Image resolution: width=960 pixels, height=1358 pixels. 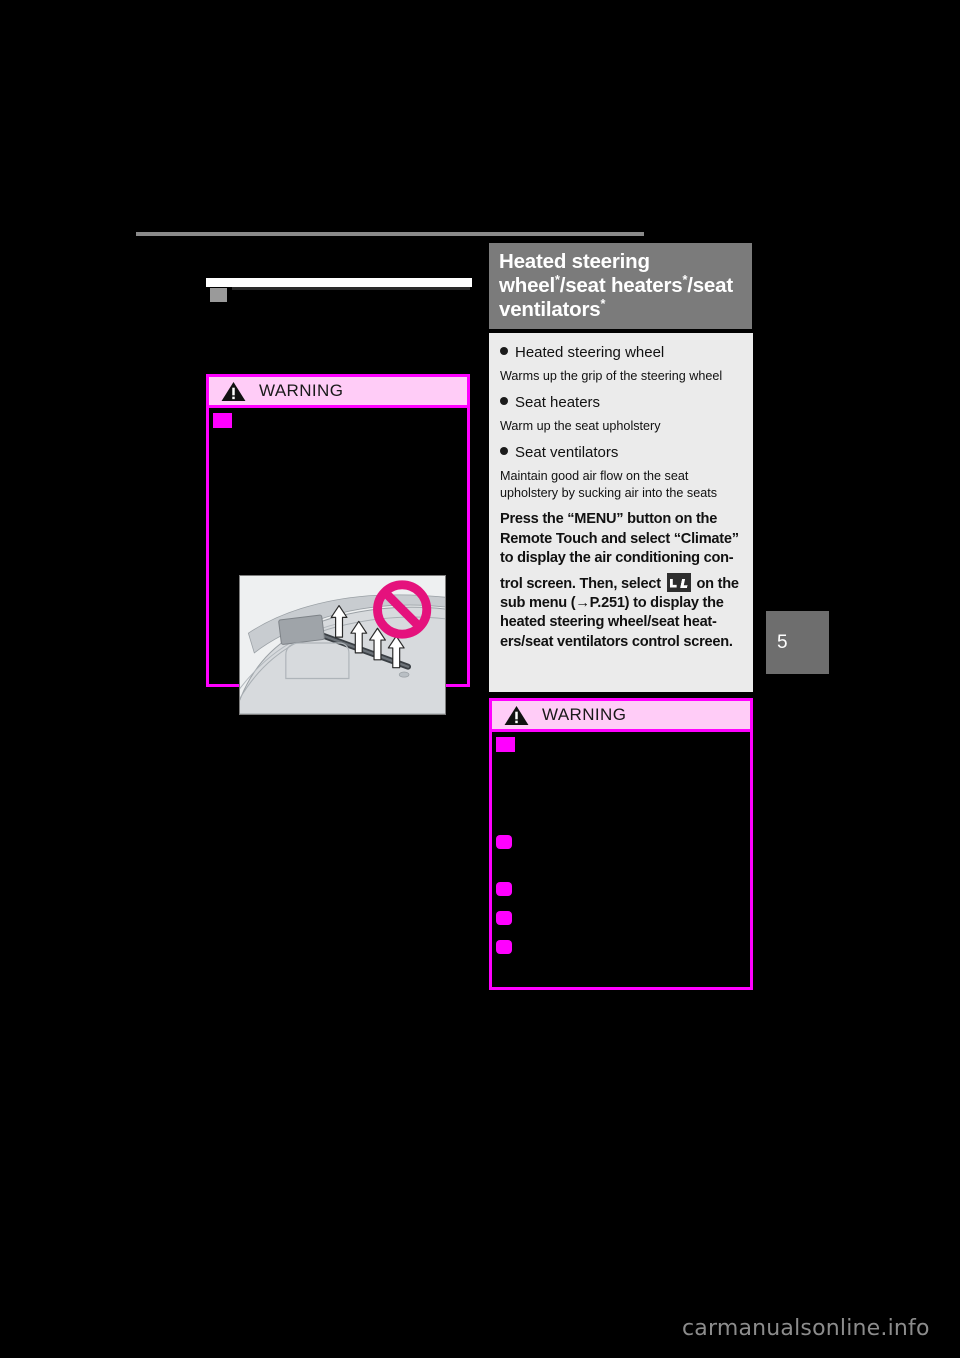 I want to click on chapter-tab: 5, so click(x=797, y=642).